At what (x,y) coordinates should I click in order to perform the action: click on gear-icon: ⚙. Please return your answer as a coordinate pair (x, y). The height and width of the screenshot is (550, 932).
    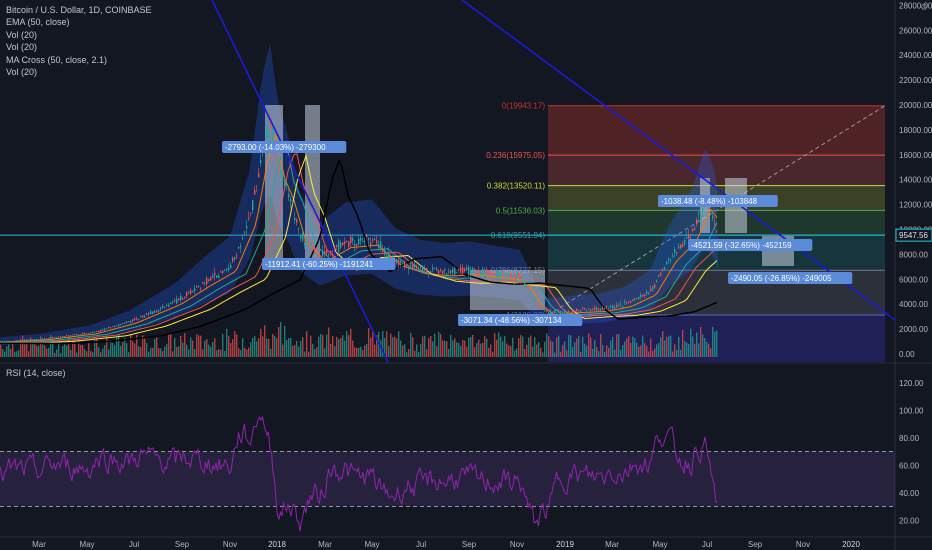
    Looking at the image, I should click on (924, 7).